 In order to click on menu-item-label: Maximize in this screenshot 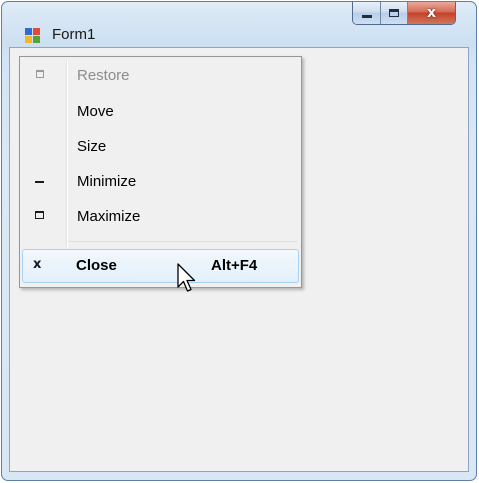, I will do `click(109, 216)`.